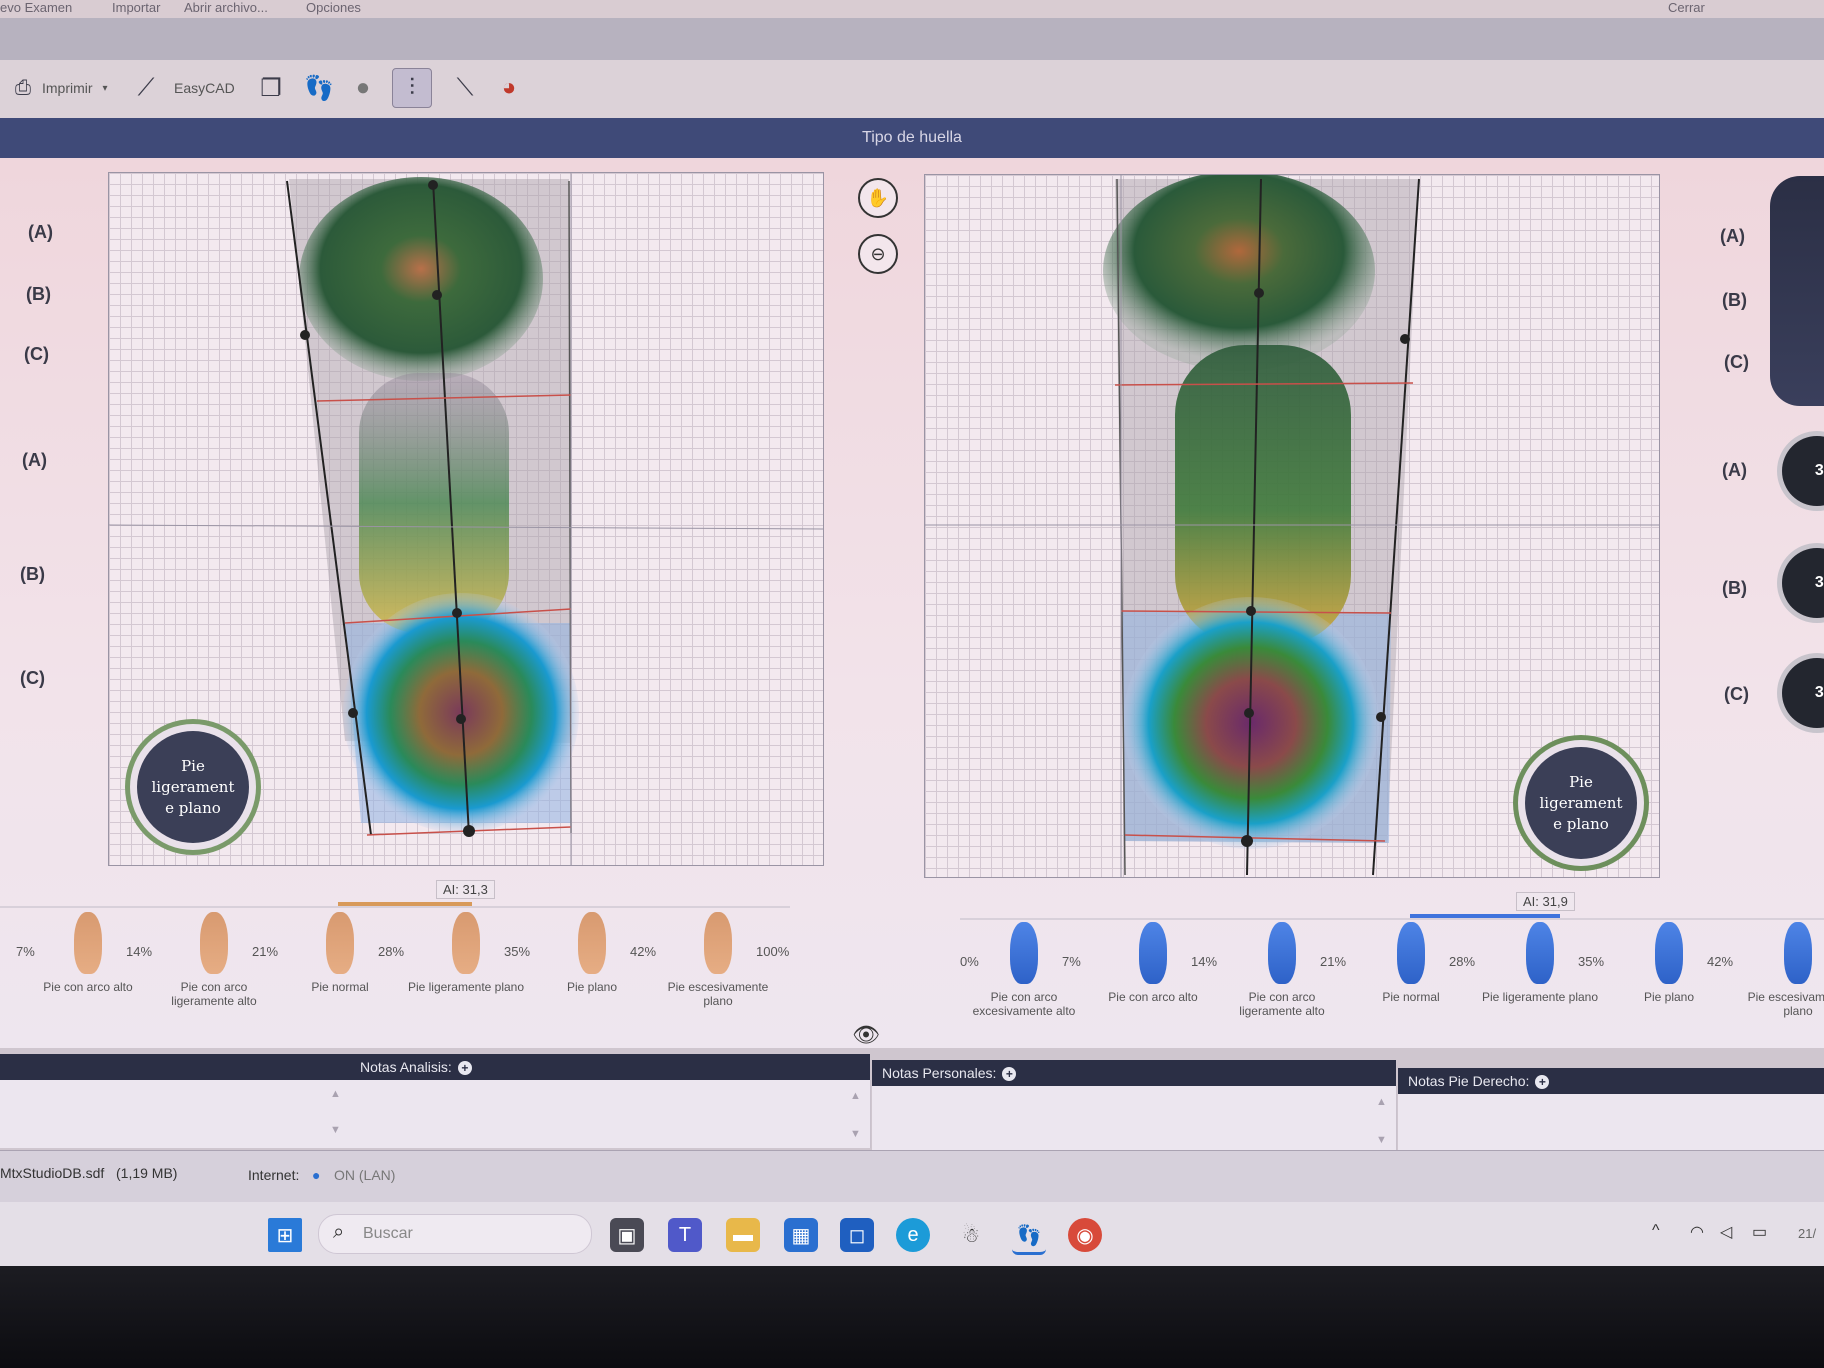 The image size is (1824, 1368). Describe the element at coordinates (1686, 7) in the screenshot. I see `menu-item-cerrar: Cerrar` at that location.